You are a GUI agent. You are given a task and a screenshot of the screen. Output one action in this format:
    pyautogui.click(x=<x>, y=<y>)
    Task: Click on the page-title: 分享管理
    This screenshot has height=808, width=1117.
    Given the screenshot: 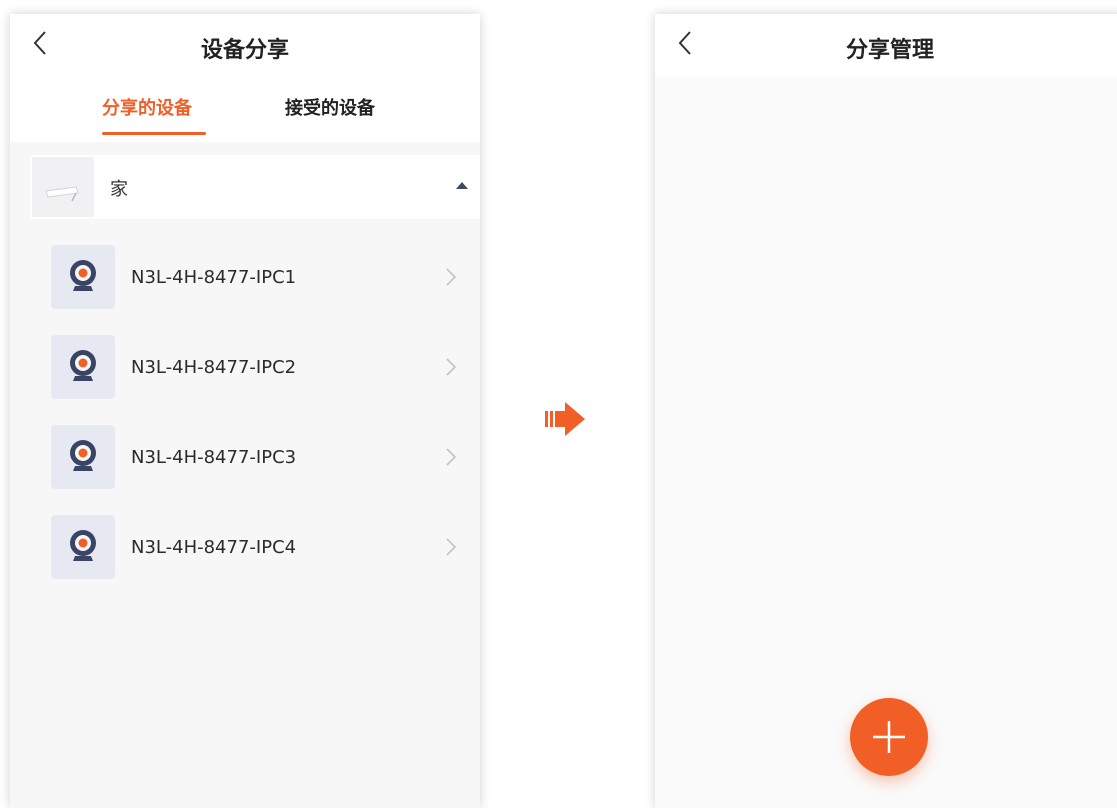 What is the action you would take?
    pyautogui.click(x=889, y=50)
    